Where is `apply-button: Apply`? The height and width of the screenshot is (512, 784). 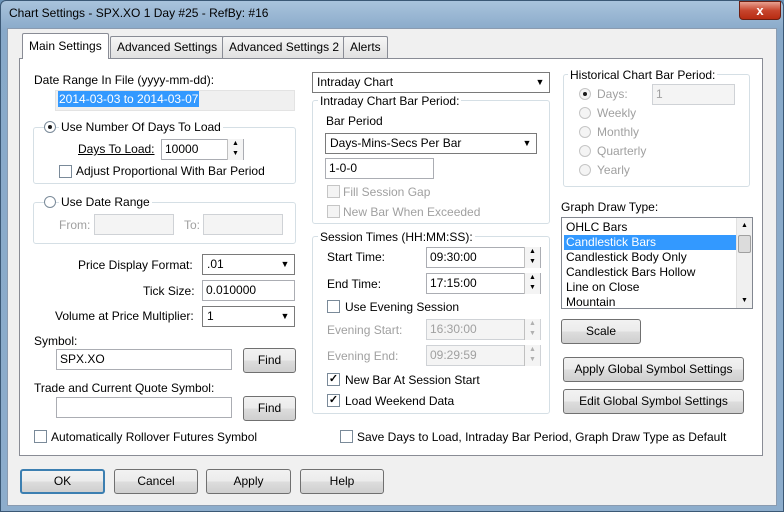 apply-button: Apply is located at coordinates (248, 481).